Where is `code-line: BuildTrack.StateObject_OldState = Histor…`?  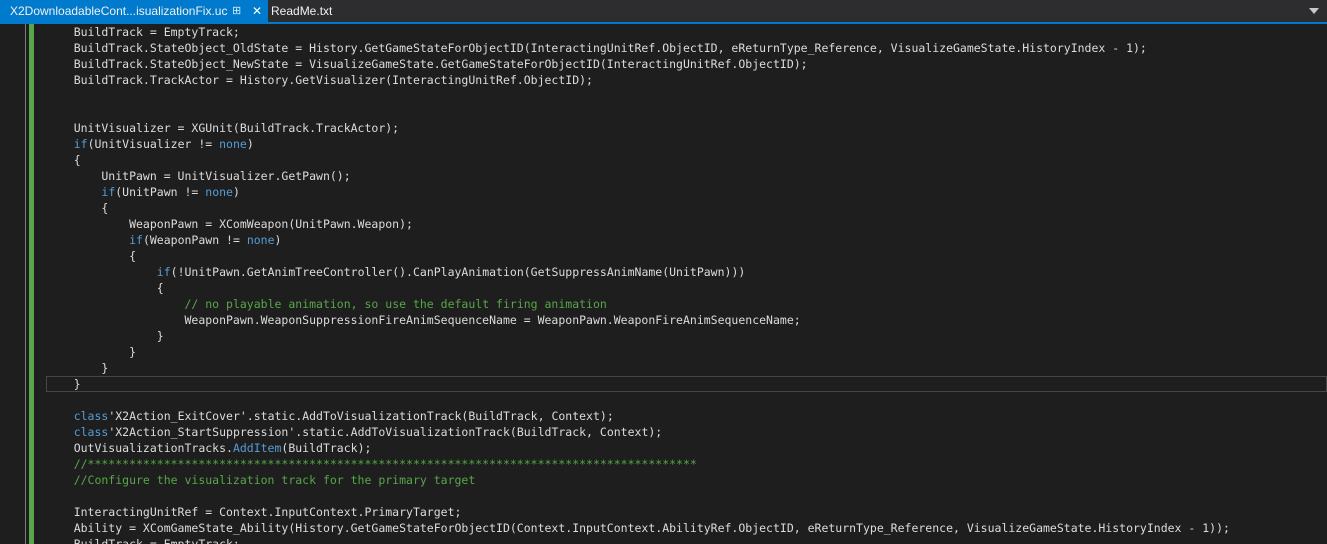 code-line: BuildTrack.StateObject_OldState = Histor… is located at coordinates (686, 48).